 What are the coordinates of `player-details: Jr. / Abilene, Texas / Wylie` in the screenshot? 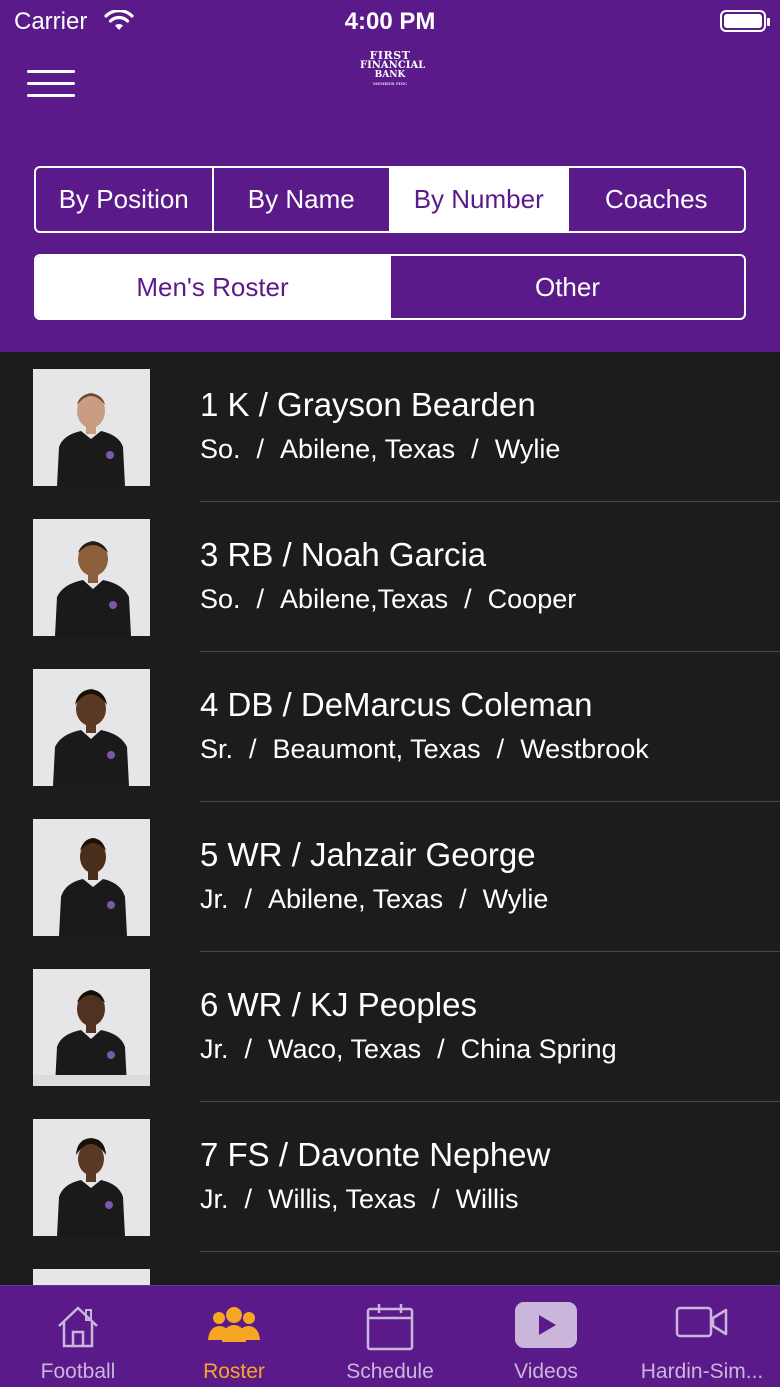 It's located at (374, 899).